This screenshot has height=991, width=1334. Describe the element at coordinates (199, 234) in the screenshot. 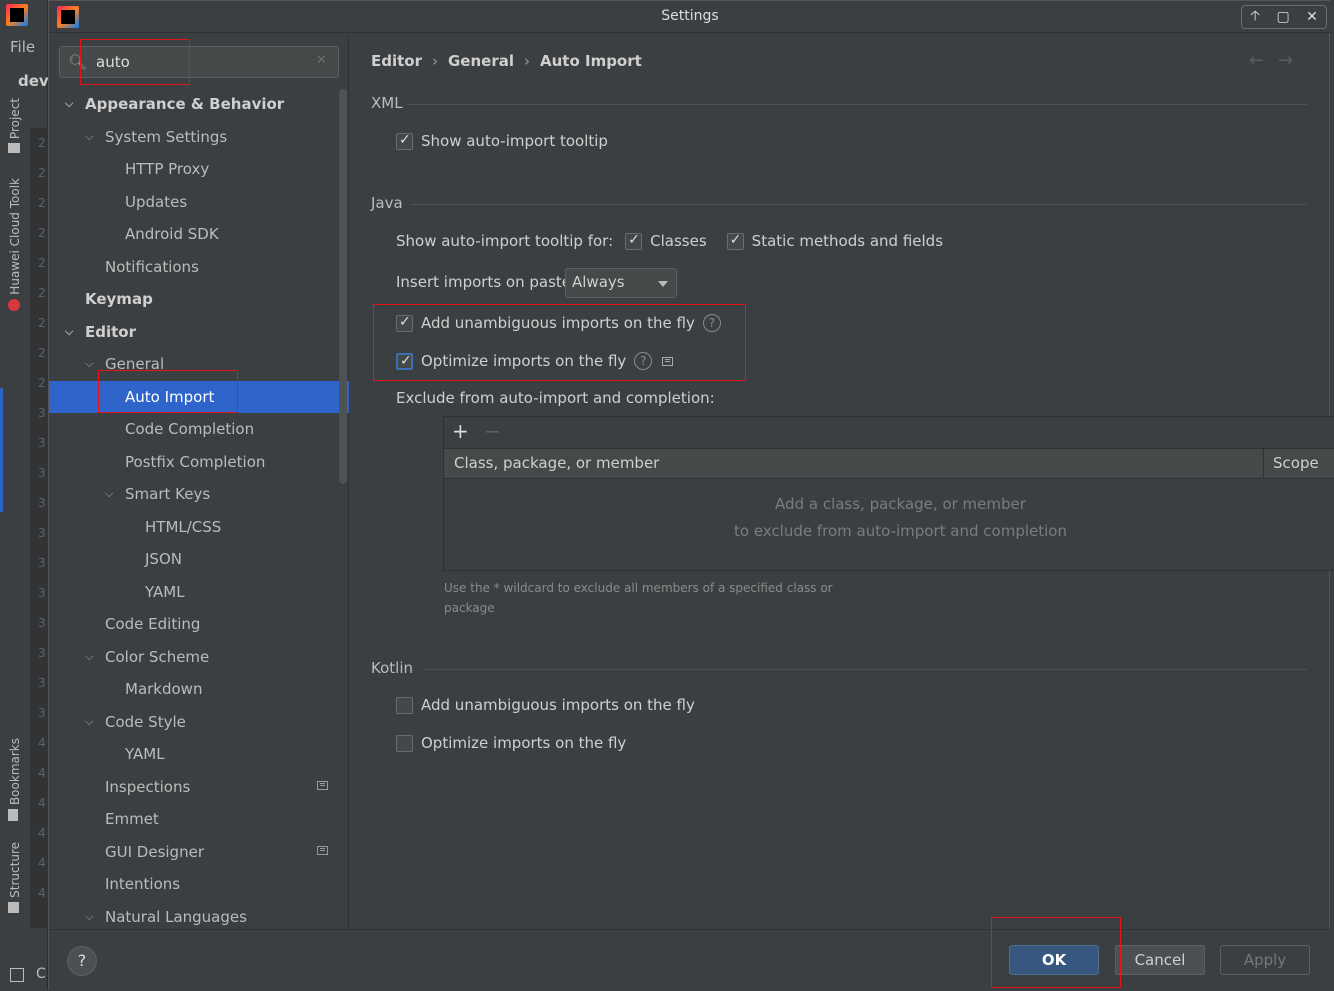

I see `tree-item: Android SDK` at that location.